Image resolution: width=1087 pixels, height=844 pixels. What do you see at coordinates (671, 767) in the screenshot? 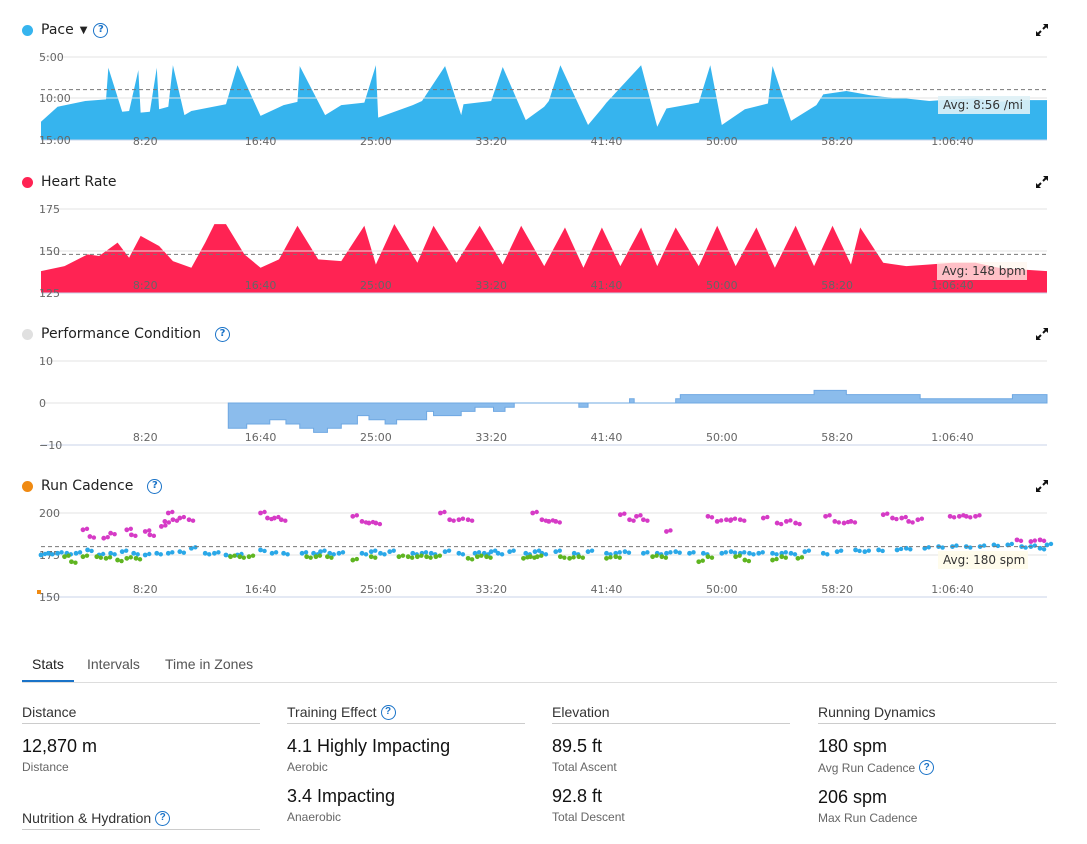
I see `total-ascent-label: Total Ascent` at bounding box center [671, 767].